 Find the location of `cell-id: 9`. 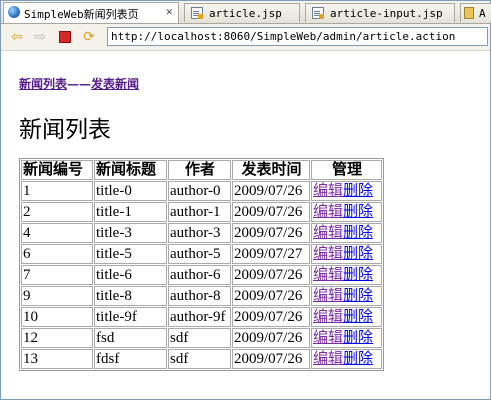

cell-id: 9 is located at coordinates (57, 296).